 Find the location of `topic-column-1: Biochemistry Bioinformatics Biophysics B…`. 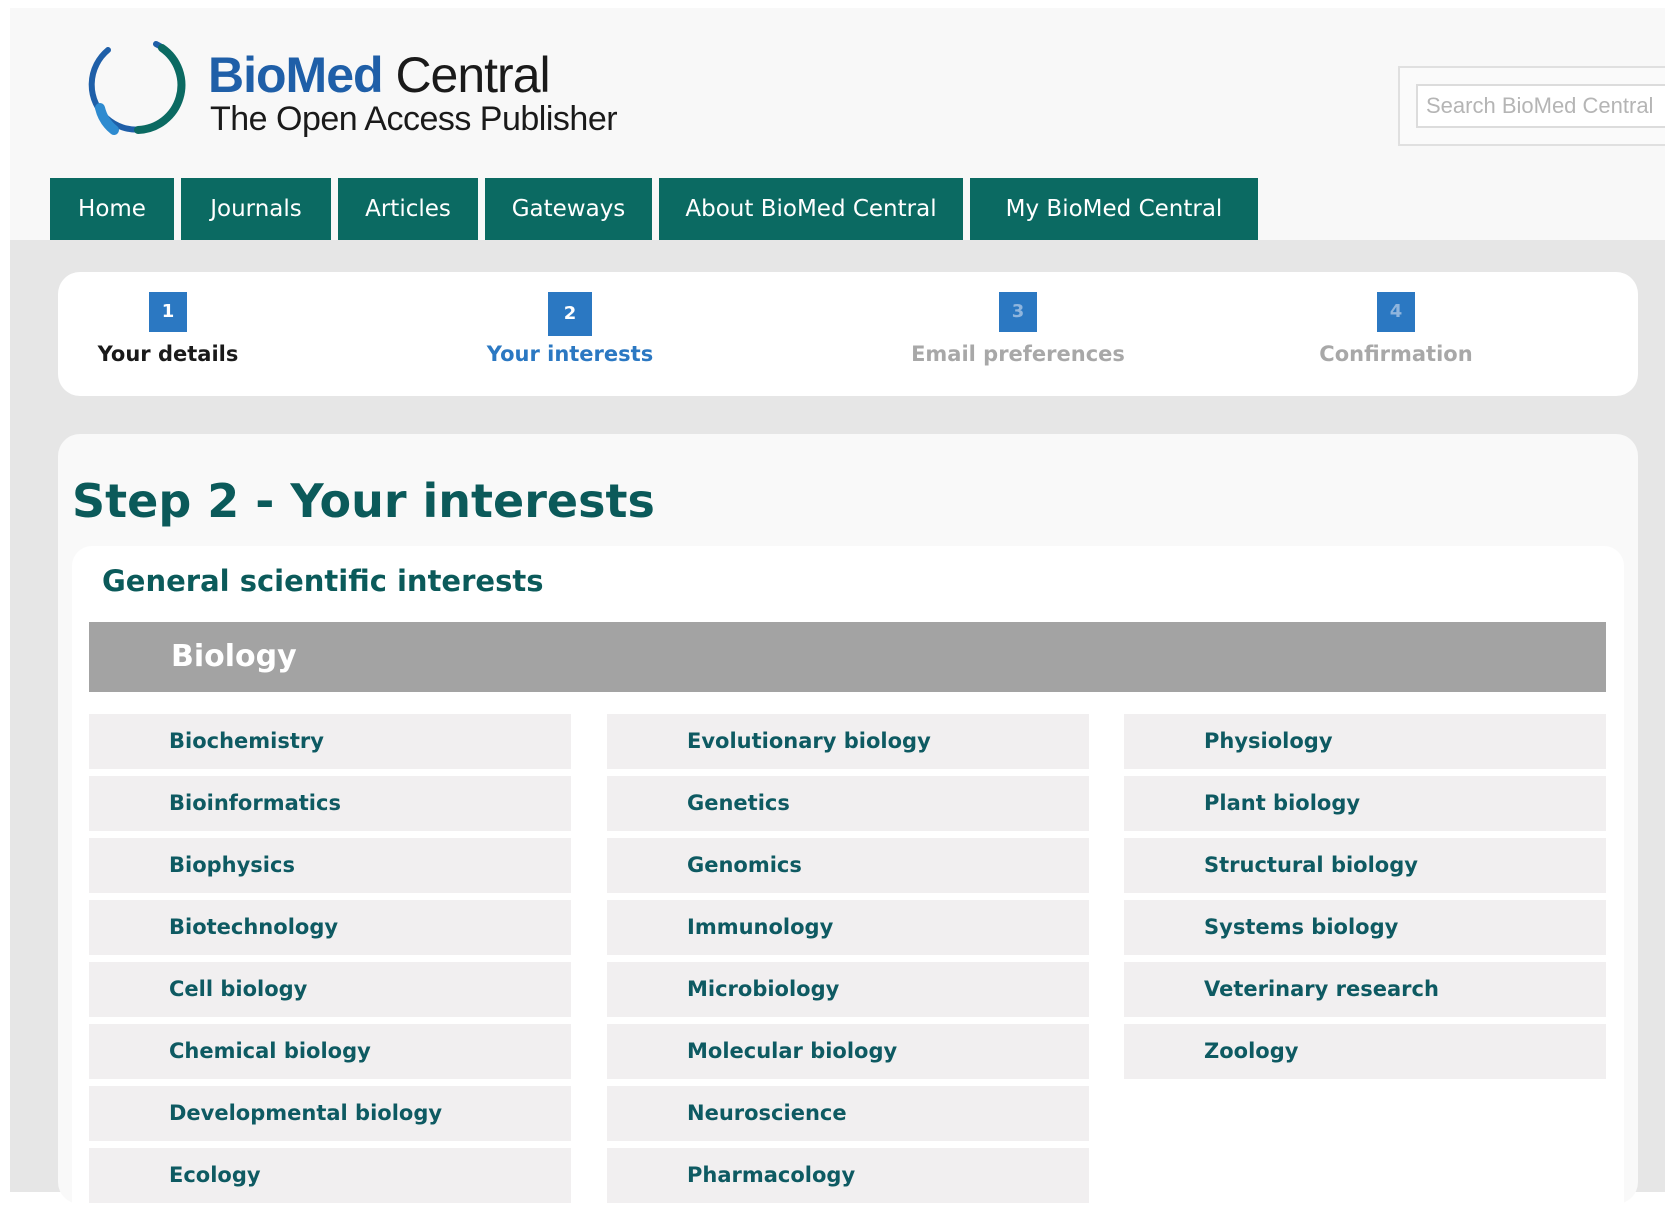

topic-column-1: Biochemistry Bioinformatics Biophysics B… is located at coordinates (330, 962).